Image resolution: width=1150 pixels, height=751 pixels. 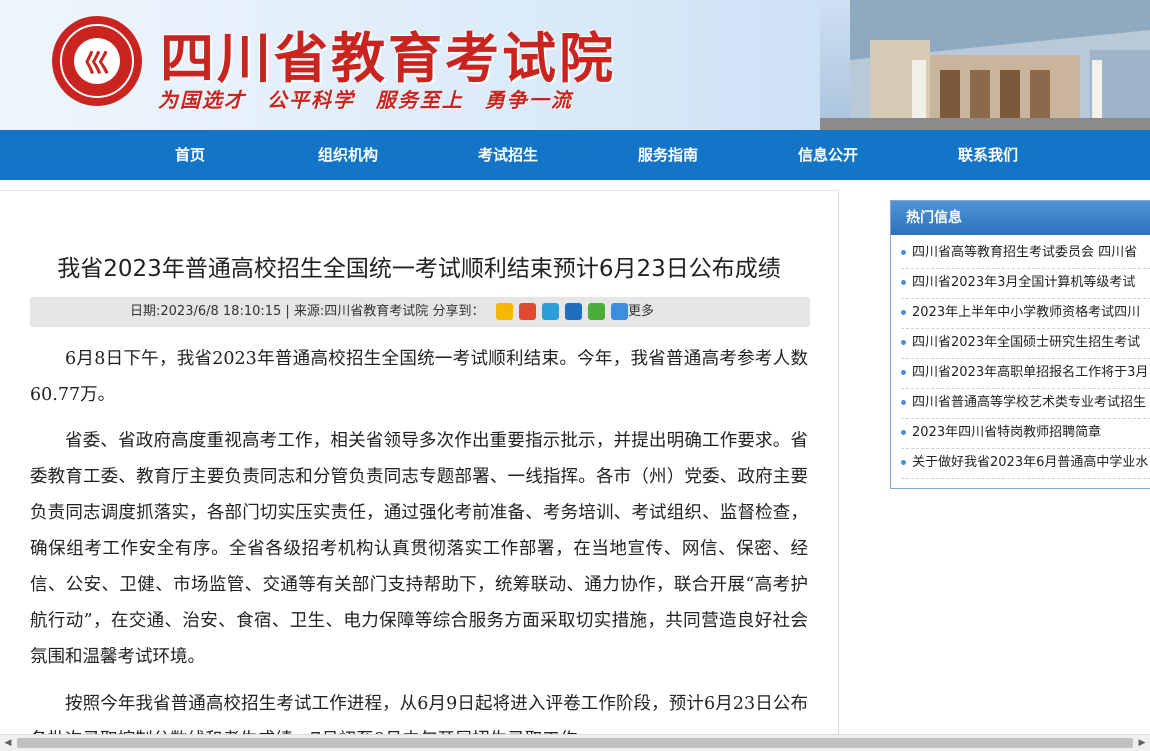 I want to click on wechat-icon, so click(x=596, y=311).